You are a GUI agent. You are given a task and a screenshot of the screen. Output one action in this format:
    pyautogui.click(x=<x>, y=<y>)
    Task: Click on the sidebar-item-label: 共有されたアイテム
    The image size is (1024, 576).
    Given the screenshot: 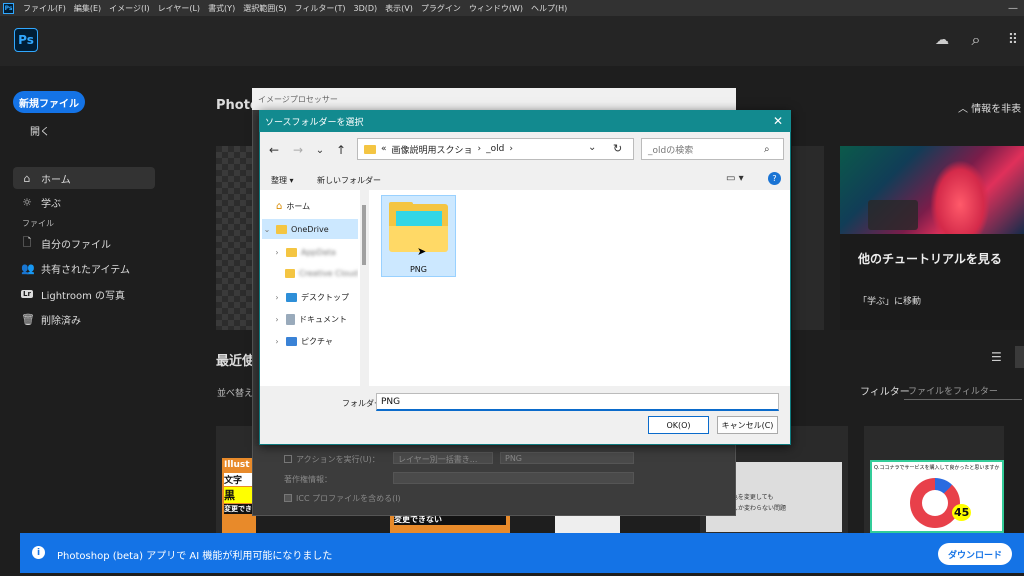 What is the action you would take?
    pyautogui.click(x=85, y=270)
    